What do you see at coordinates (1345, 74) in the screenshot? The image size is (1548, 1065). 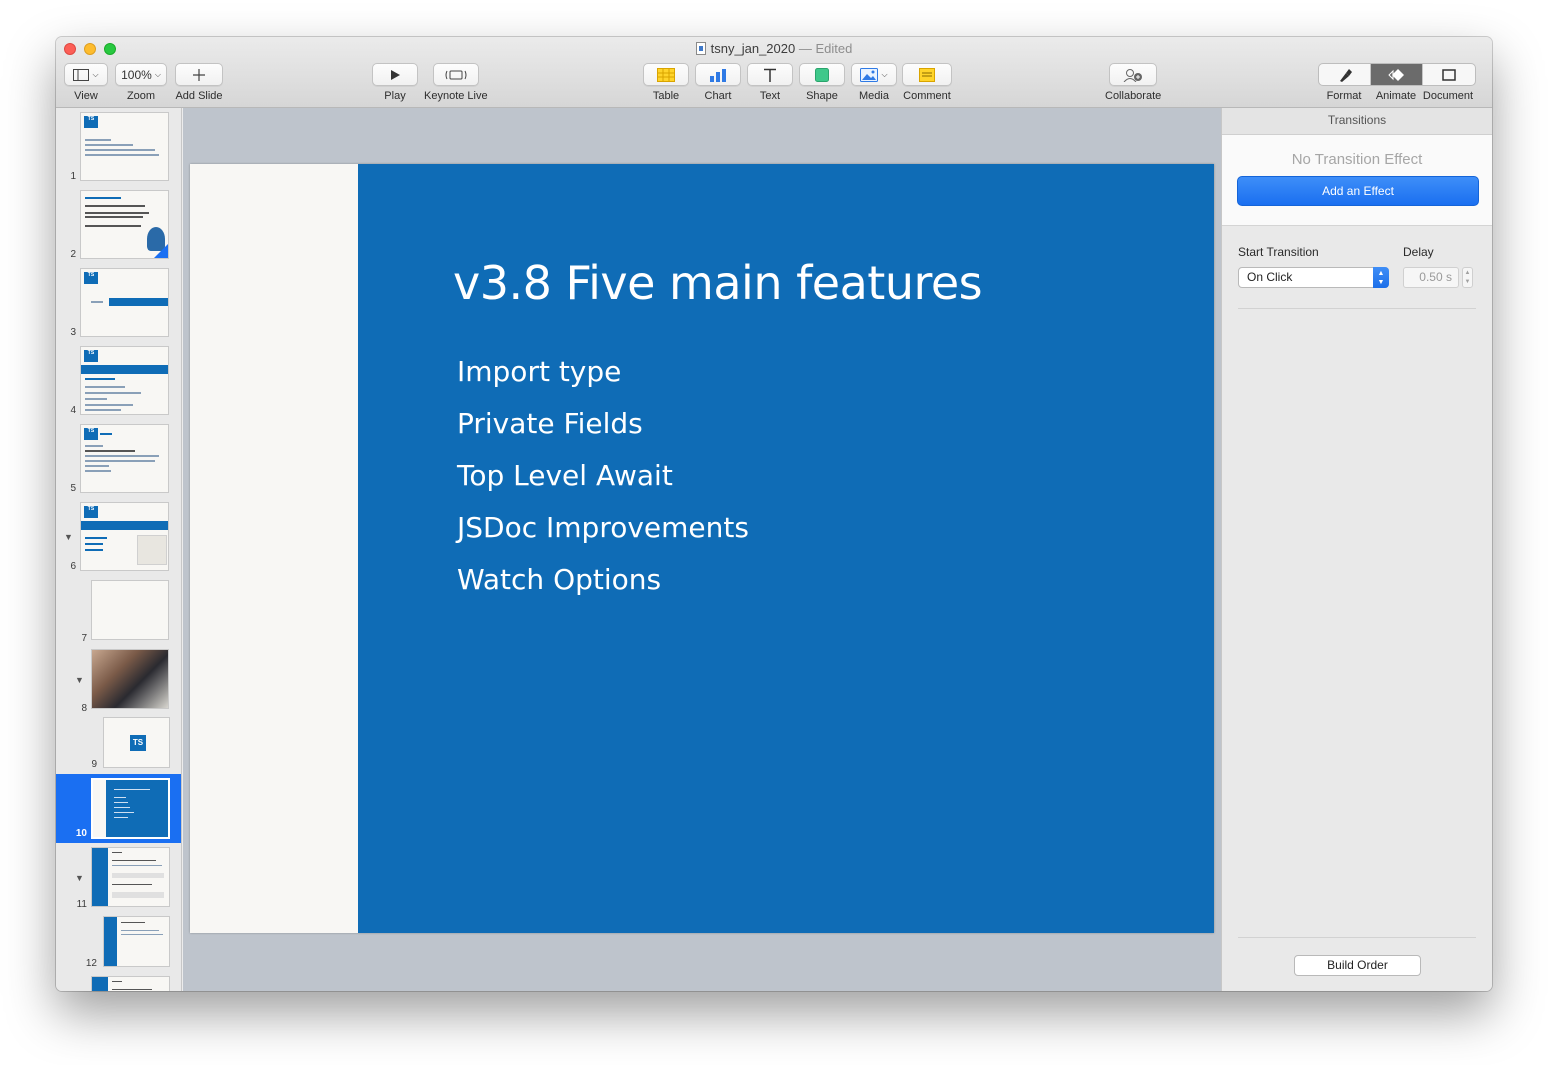 I see `format-tab` at bounding box center [1345, 74].